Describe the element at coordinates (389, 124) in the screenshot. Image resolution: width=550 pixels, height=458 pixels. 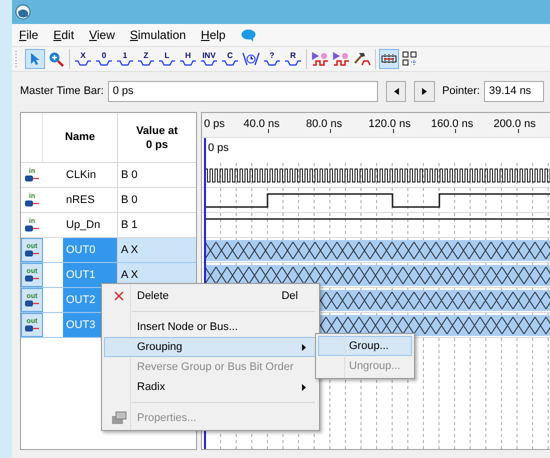
I see `time-axis-label: 120.0 ns` at that location.